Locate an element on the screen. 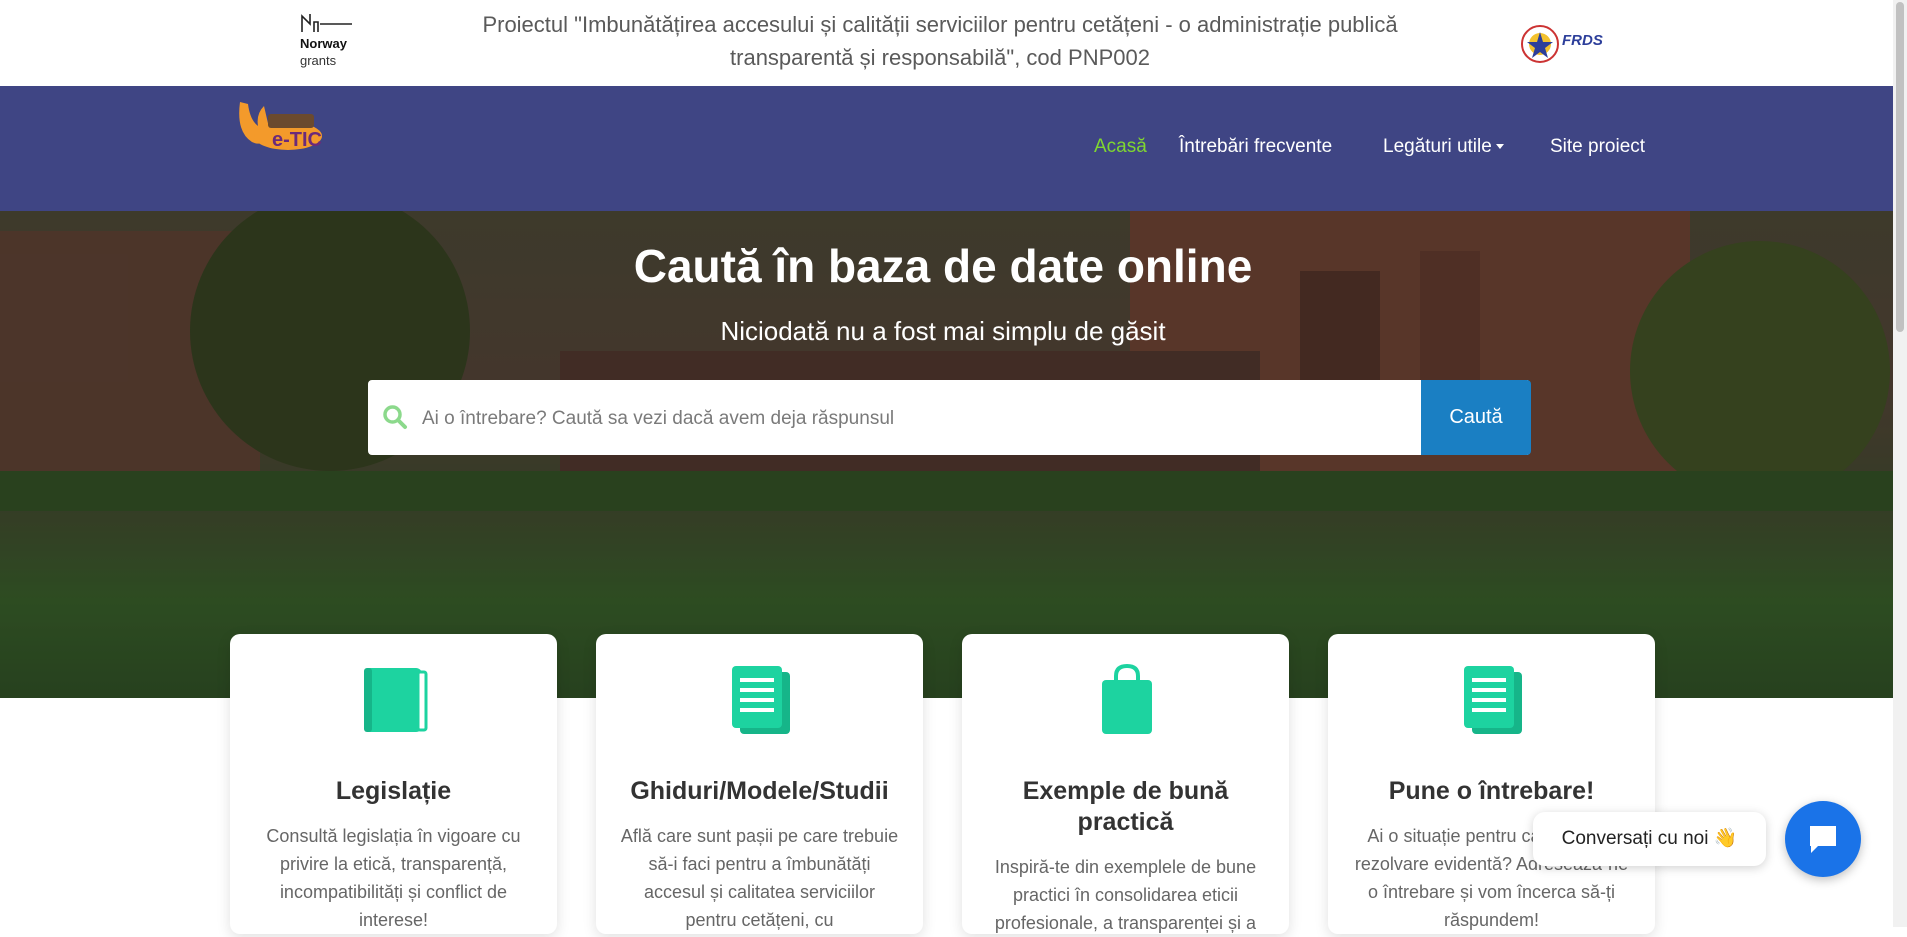  chat-icon is located at coordinates (1823, 839).